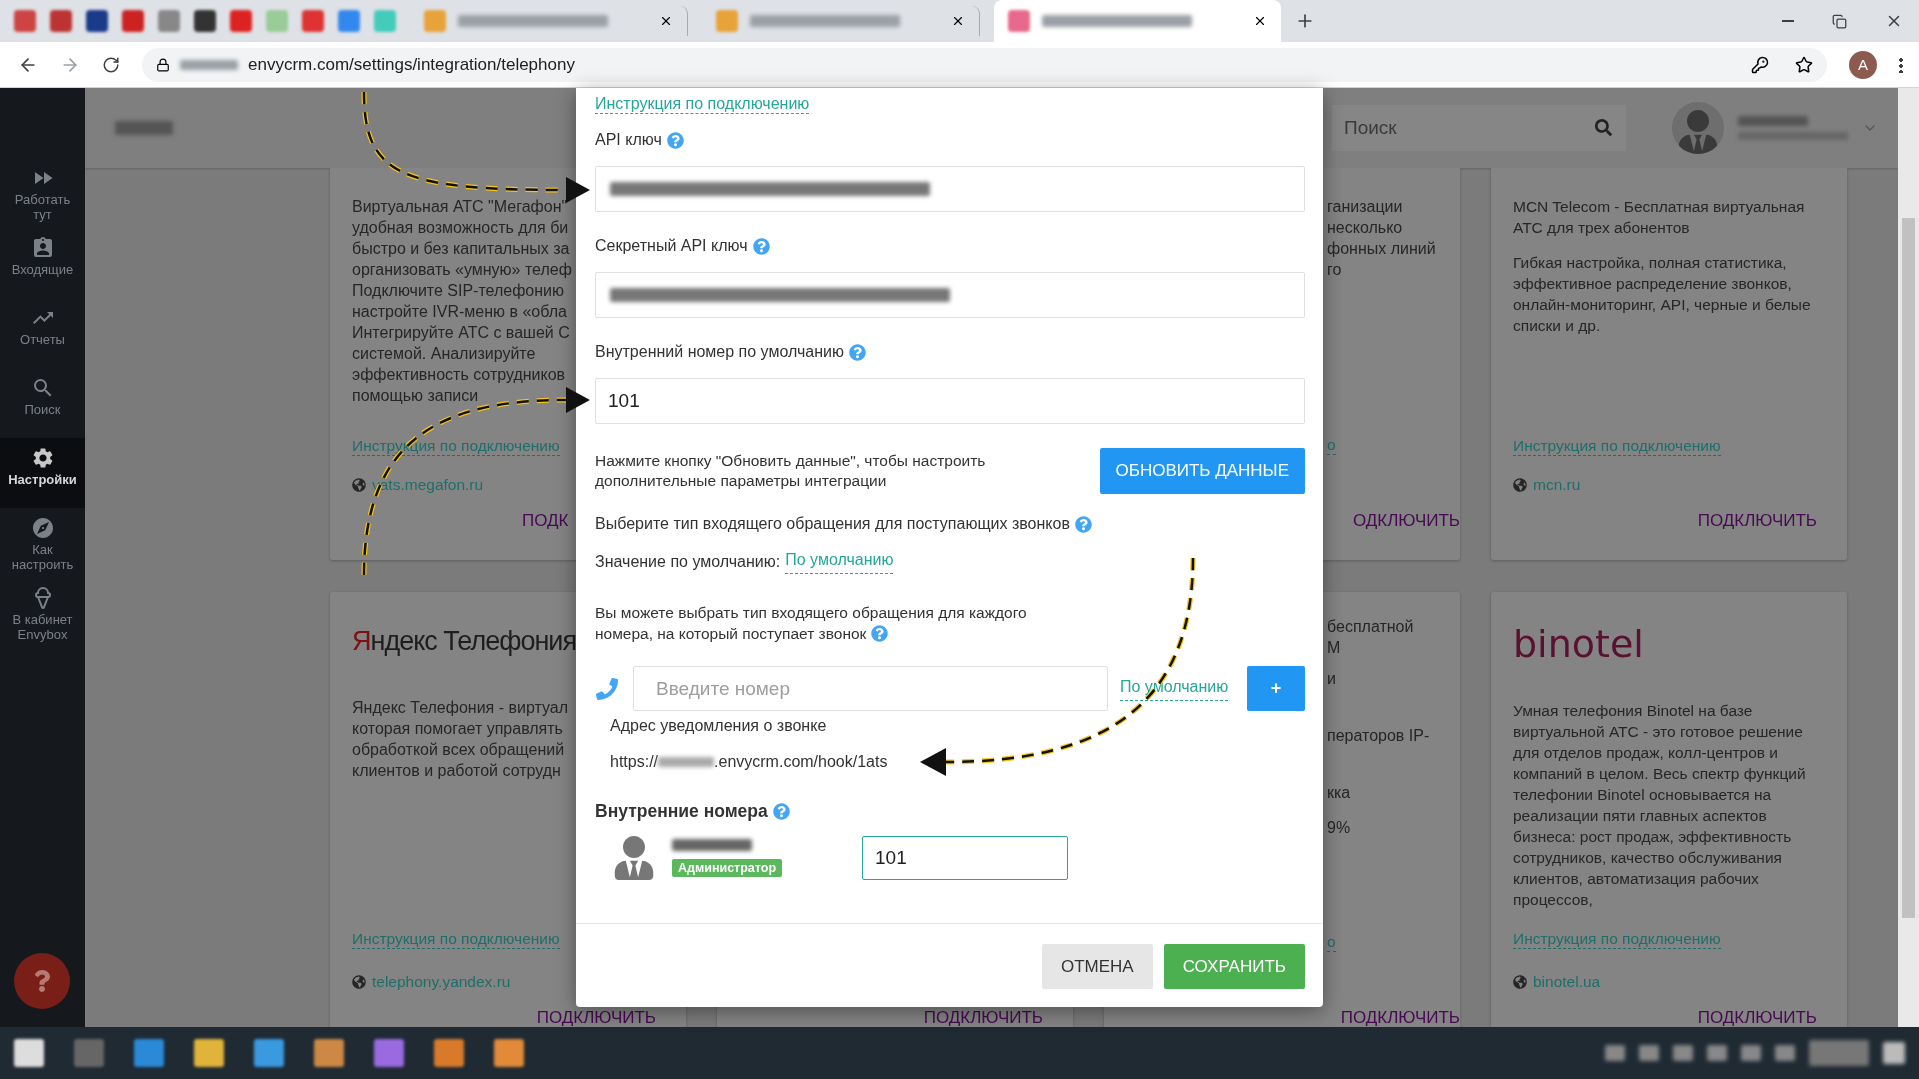 Image resolution: width=1919 pixels, height=1079 pixels. Describe the element at coordinates (42, 193) in the screenshot. I see `sidebar-item: Работать тут` at that location.